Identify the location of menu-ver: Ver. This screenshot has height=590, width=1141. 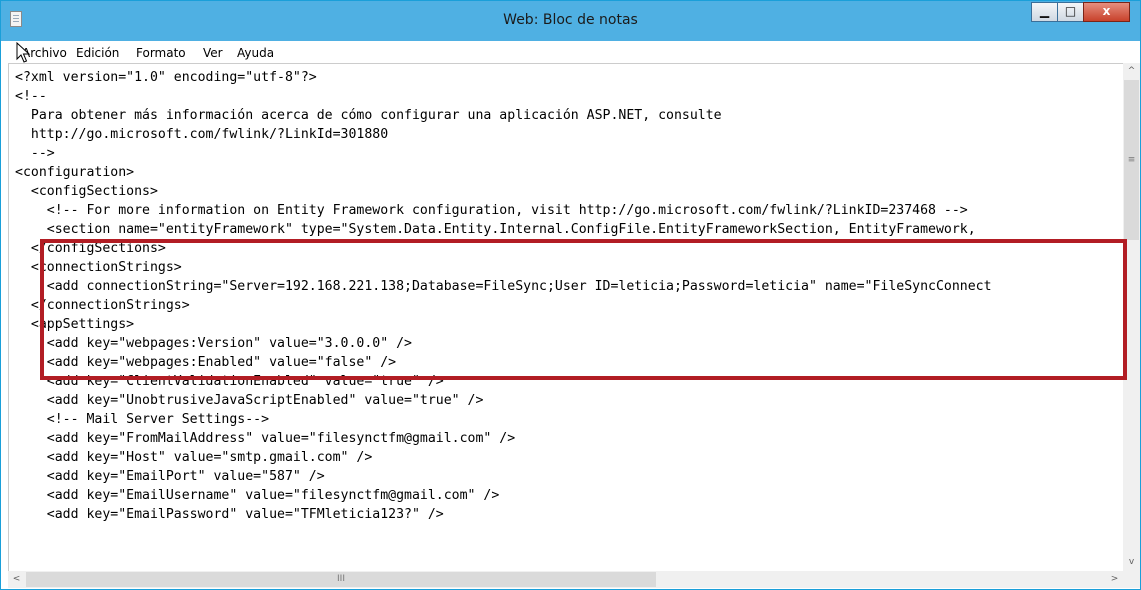
(213, 53).